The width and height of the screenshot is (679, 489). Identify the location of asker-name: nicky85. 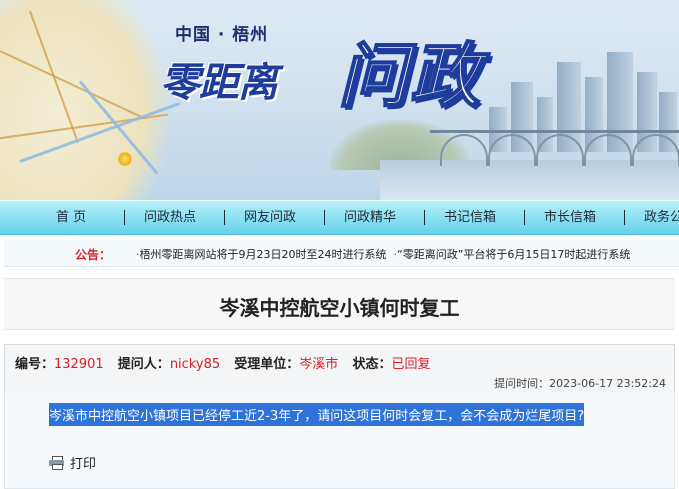
(195, 364).